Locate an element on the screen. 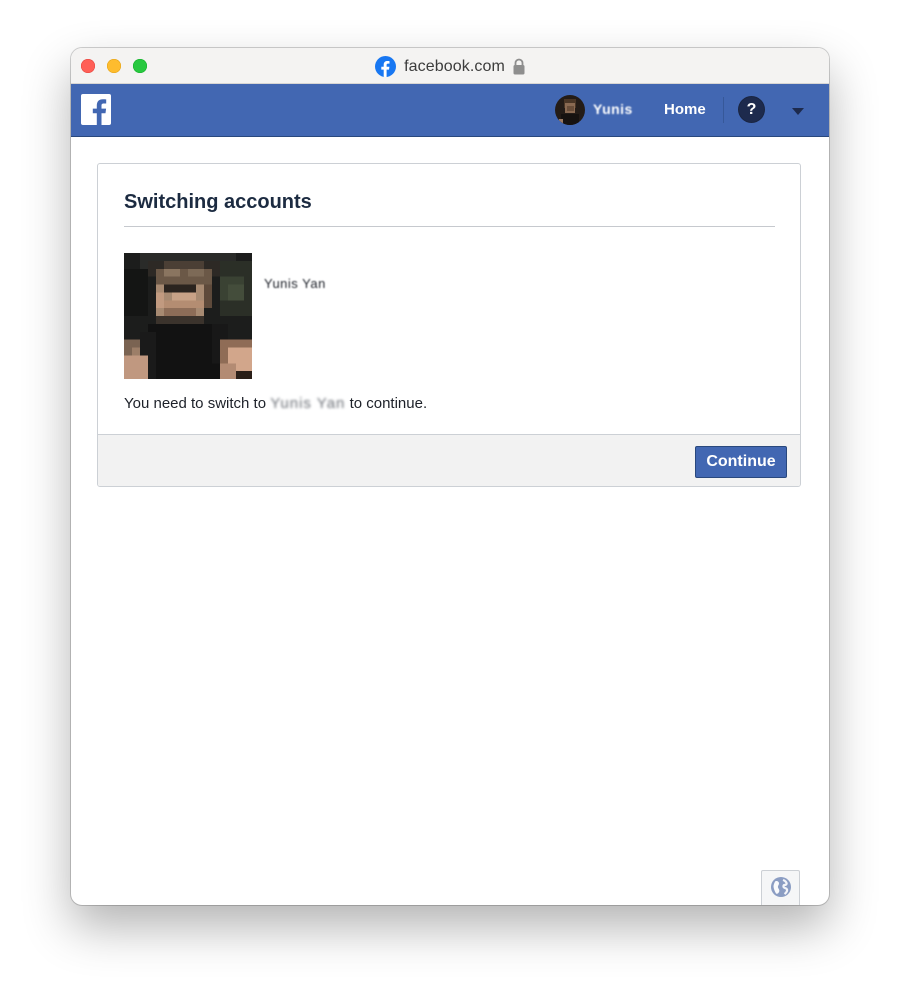 This screenshot has width=900, height=999. language-button is located at coordinates (780, 887).